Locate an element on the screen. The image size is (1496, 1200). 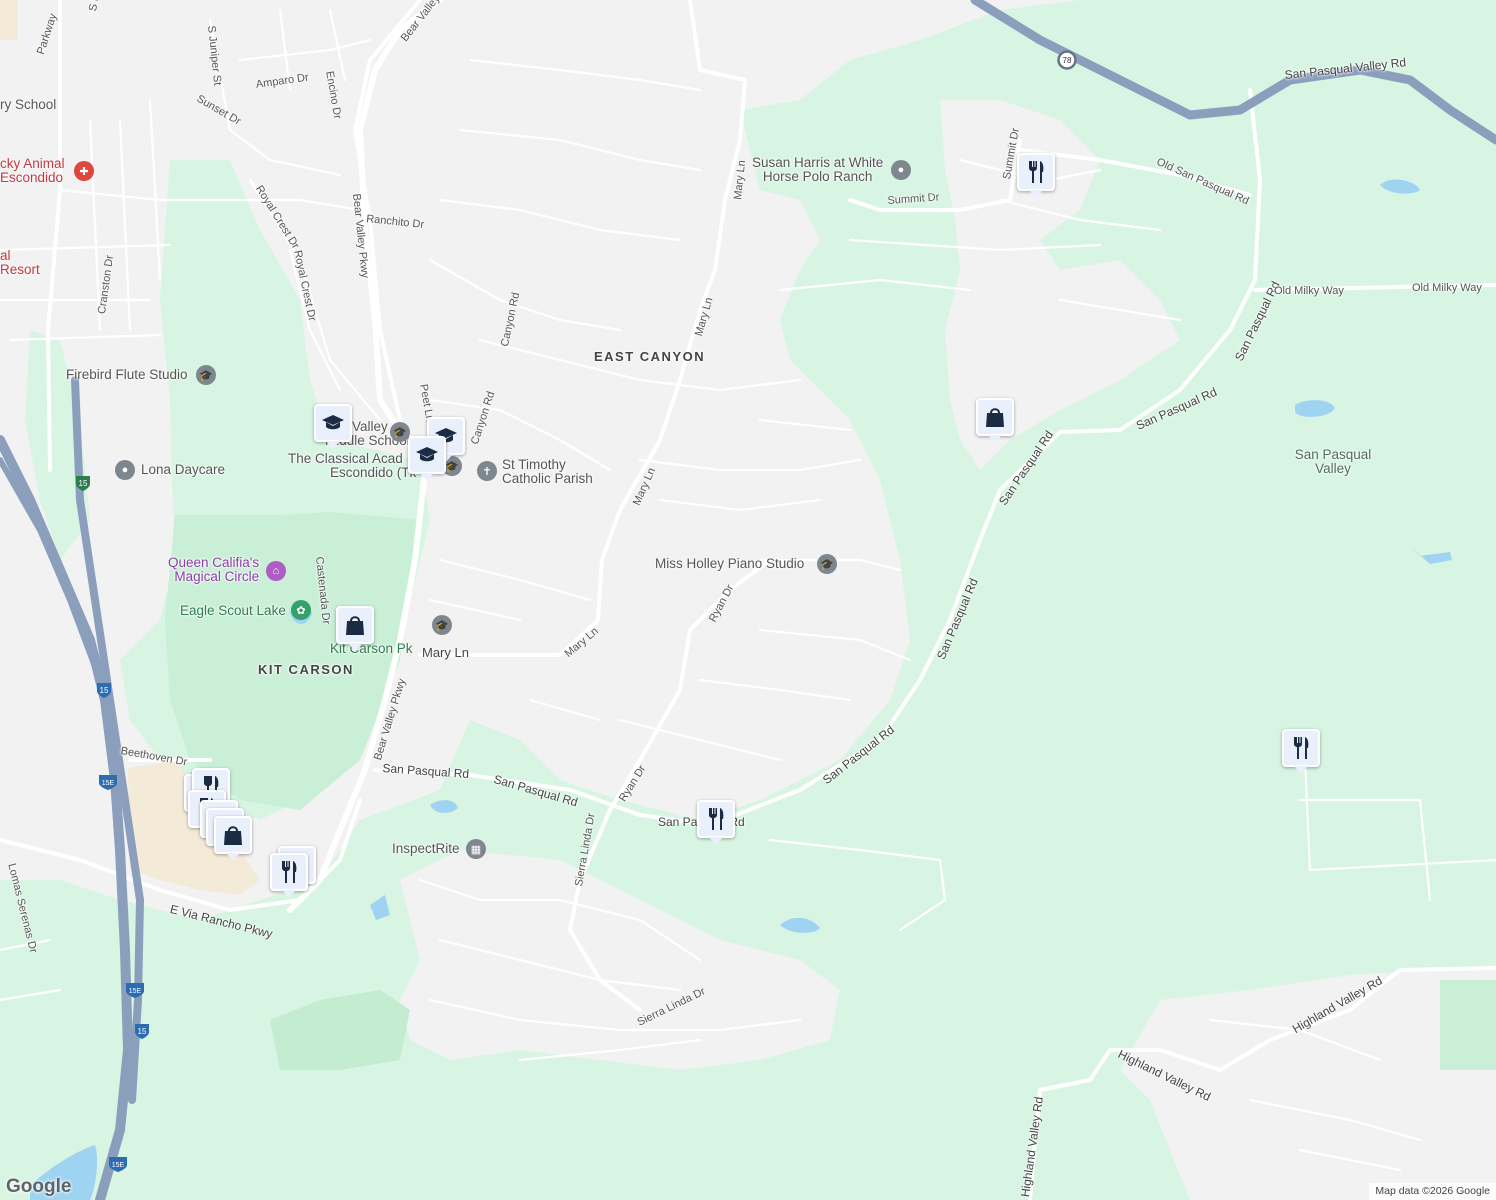
poi-label: St Timothy Catholic Parish is located at coordinates (547, 472).